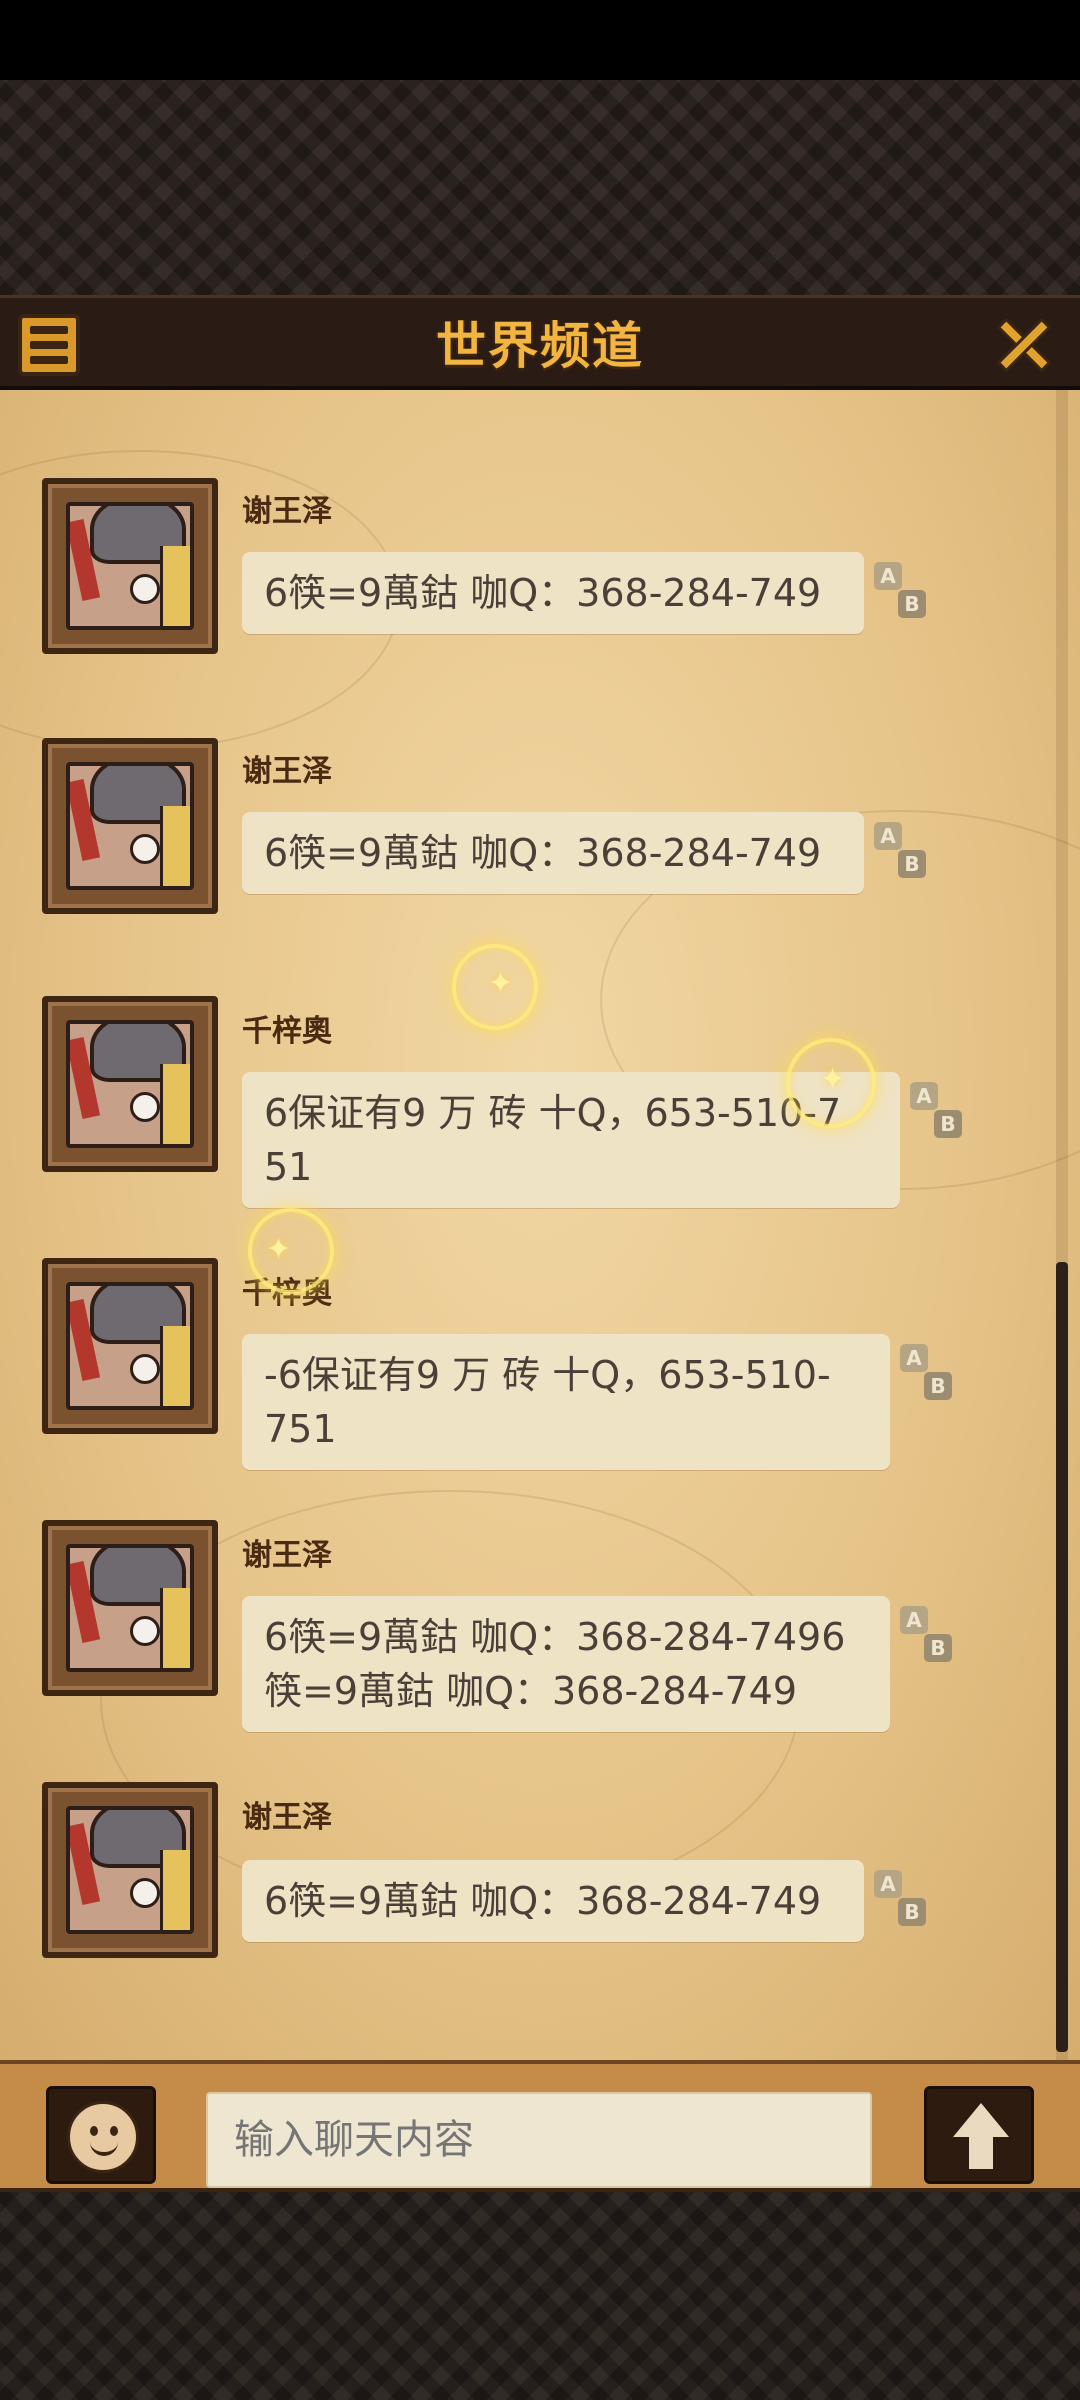 The height and width of the screenshot is (2400, 1080). What do you see at coordinates (287, 1028) in the screenshot?
I see `sender-name: 千梓奧` at bounding box center [287, 1028].